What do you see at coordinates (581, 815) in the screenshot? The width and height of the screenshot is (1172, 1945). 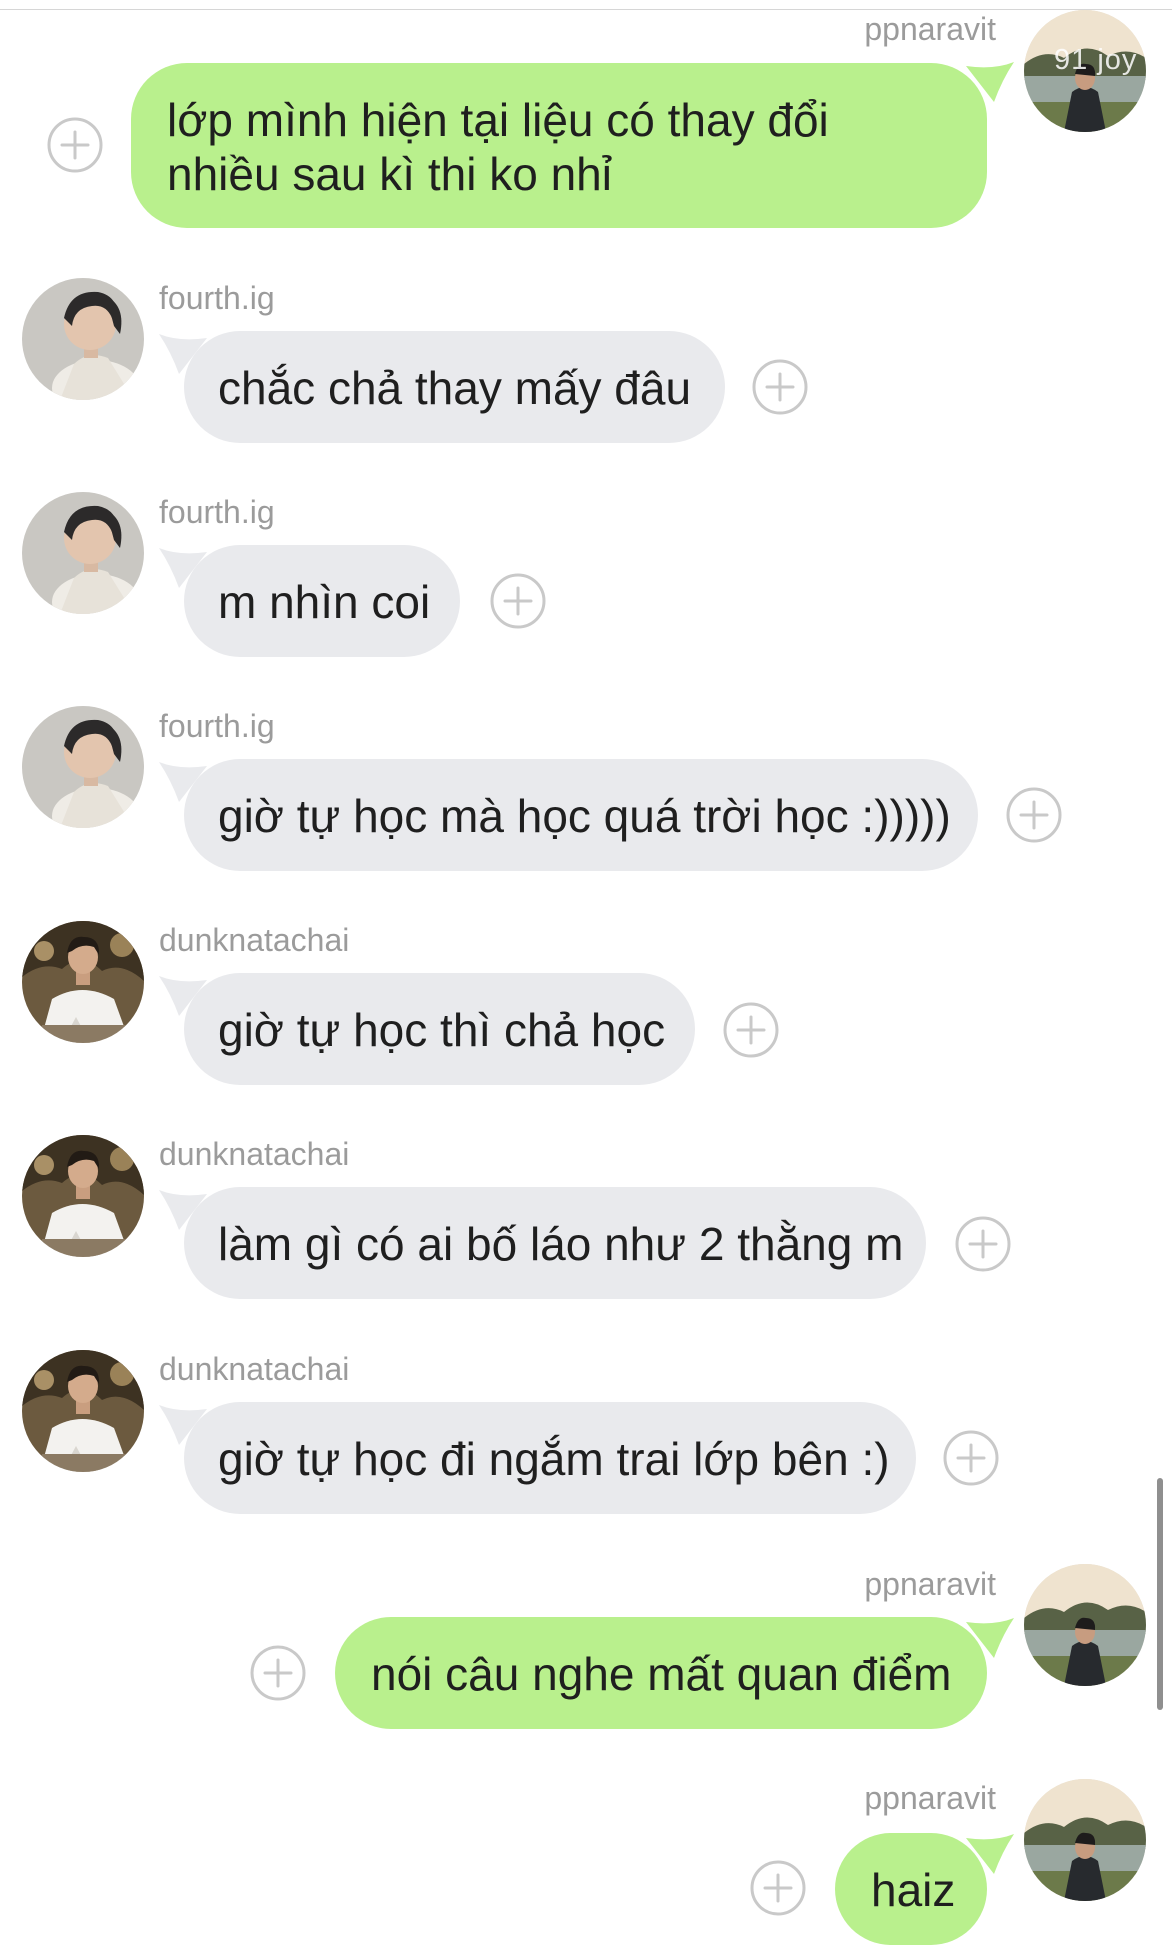 I see `message-bubble: giờ tự học mà học quá trời học :)))))` at bounding box center [581, 815].